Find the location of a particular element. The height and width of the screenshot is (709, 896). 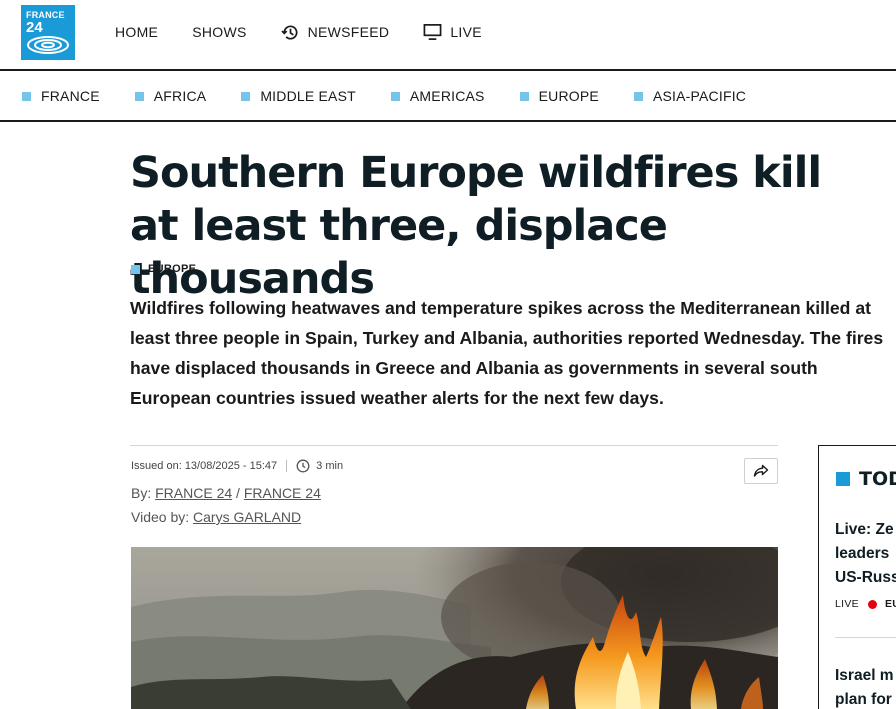

region-europe: EUROPE is located at coordinates (559, 96).